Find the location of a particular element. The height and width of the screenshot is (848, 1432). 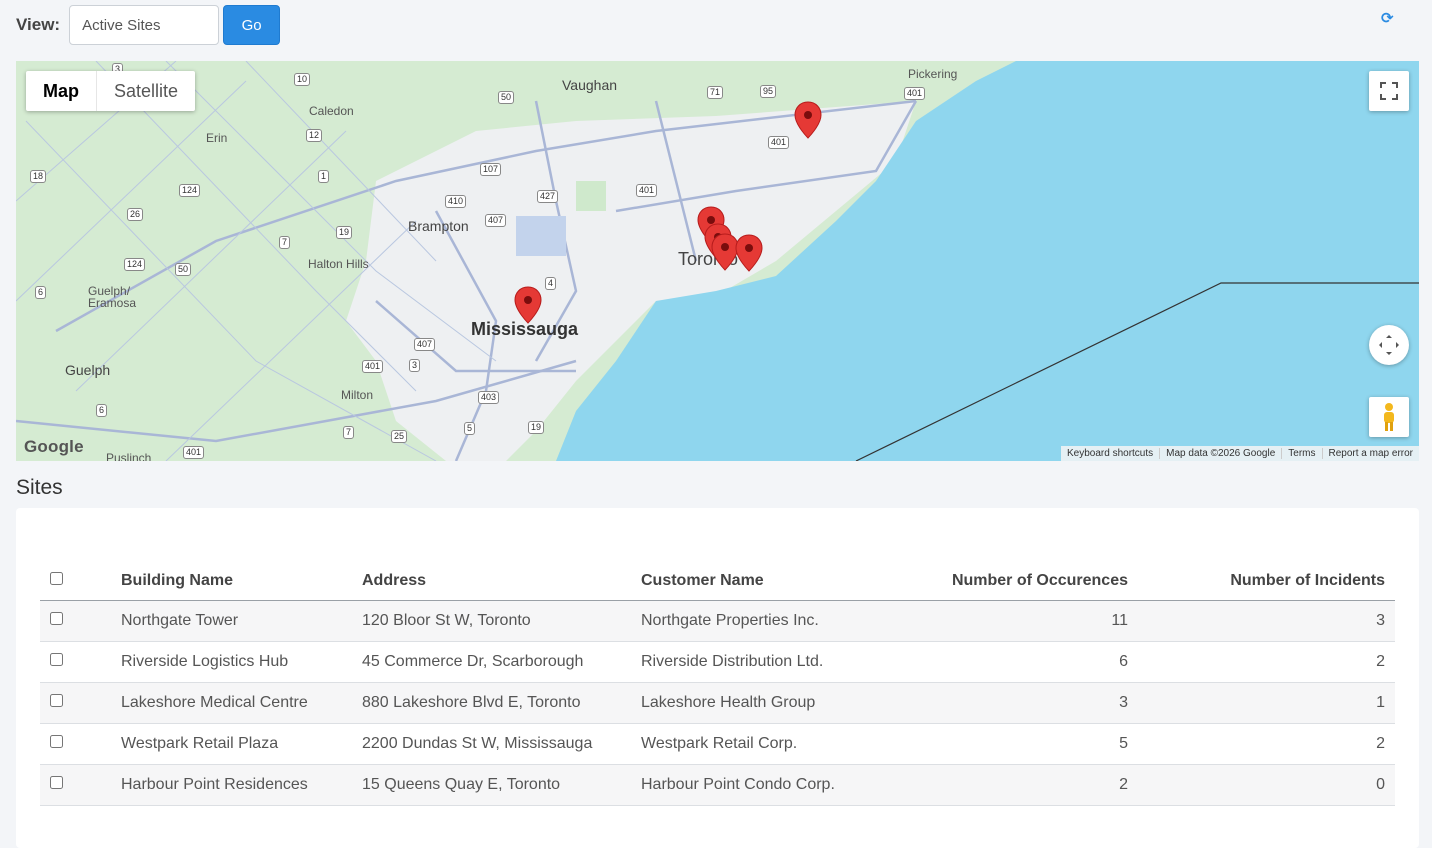

route-shield: 10 is located at coordinates (302, 79).